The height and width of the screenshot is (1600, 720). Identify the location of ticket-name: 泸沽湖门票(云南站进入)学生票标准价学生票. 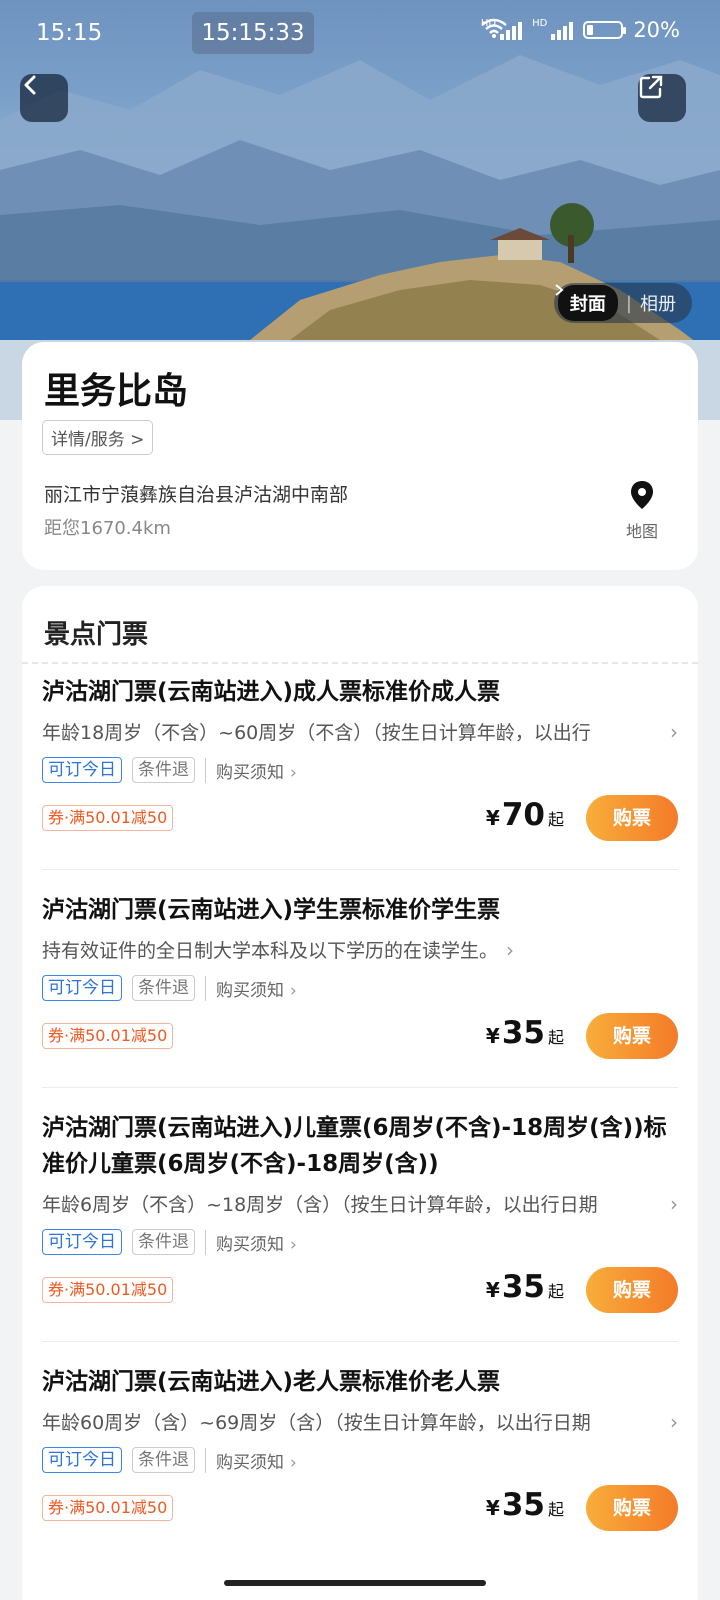
(271, 910).